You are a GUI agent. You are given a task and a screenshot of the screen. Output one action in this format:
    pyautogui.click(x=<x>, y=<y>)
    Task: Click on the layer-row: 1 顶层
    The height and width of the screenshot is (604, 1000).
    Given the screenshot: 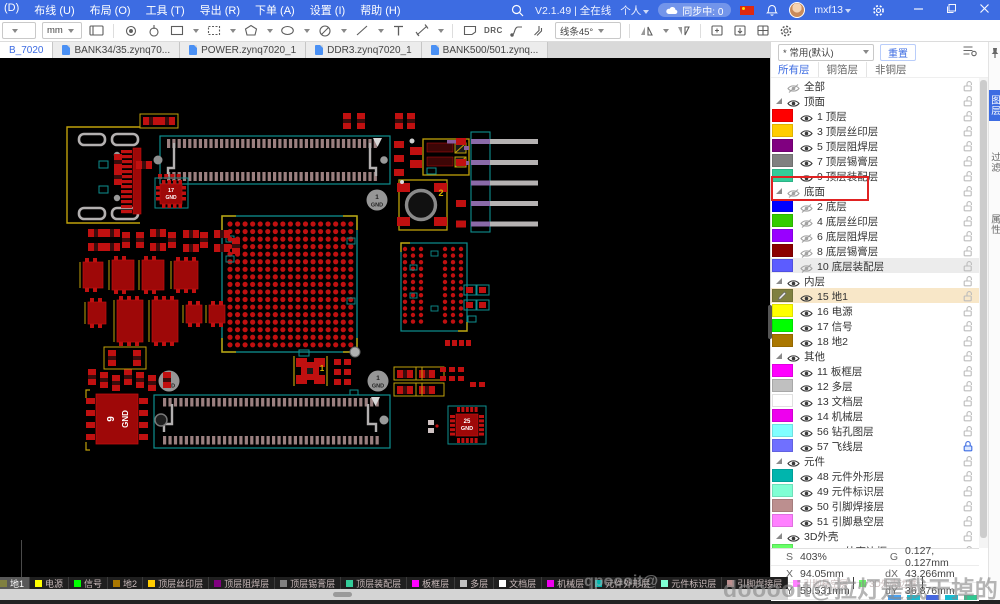 What is the action you would take?
    pyautogui.click(x=875, y=115)
    